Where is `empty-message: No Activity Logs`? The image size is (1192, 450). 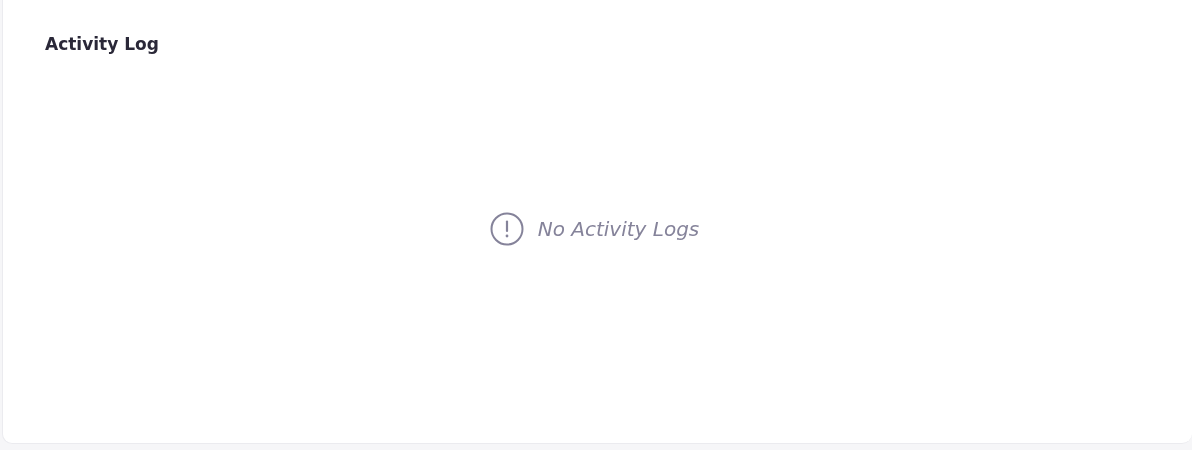 empty-message: No Activity Logs is located at coordinates (618, 228).